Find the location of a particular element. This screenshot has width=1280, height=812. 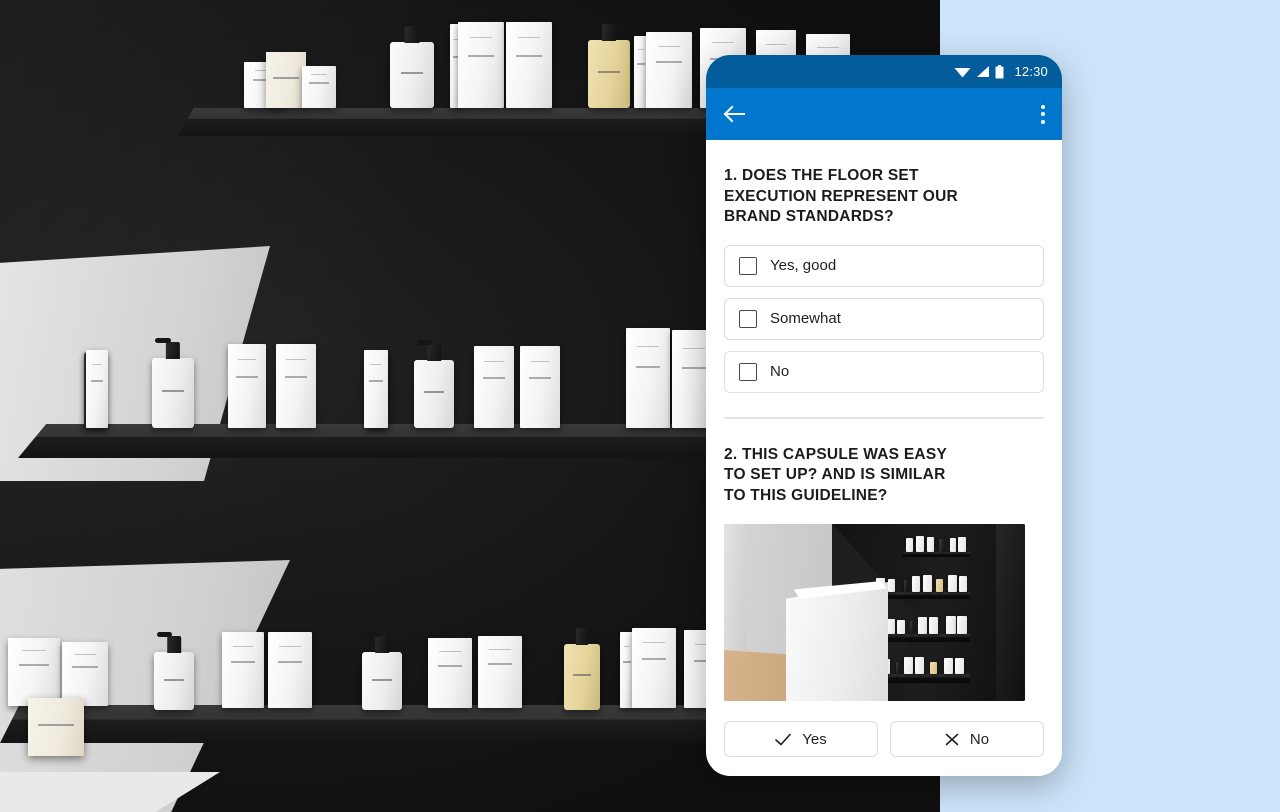

thumb-shelf is located at coordinates (936, 554).